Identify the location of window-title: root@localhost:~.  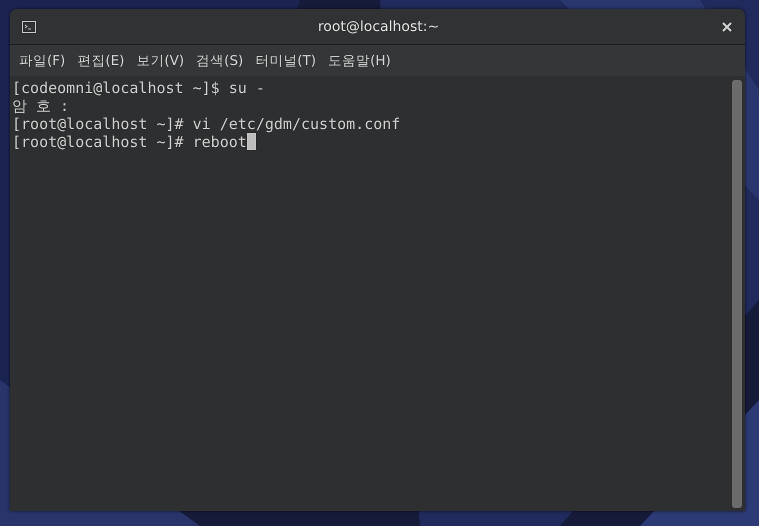
(378, 26).